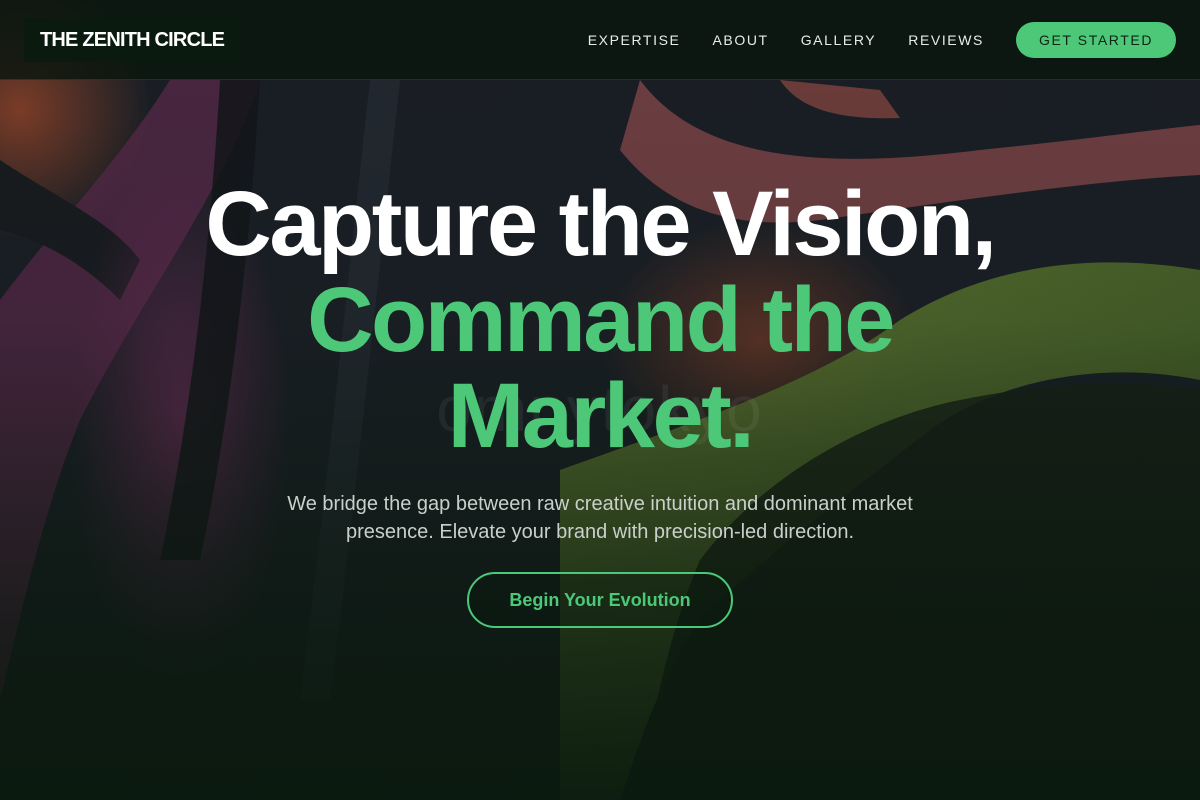 The width and height of the screenshot is (1200, 800). I want to click on headline-line-3: Market., so click(601, 416).